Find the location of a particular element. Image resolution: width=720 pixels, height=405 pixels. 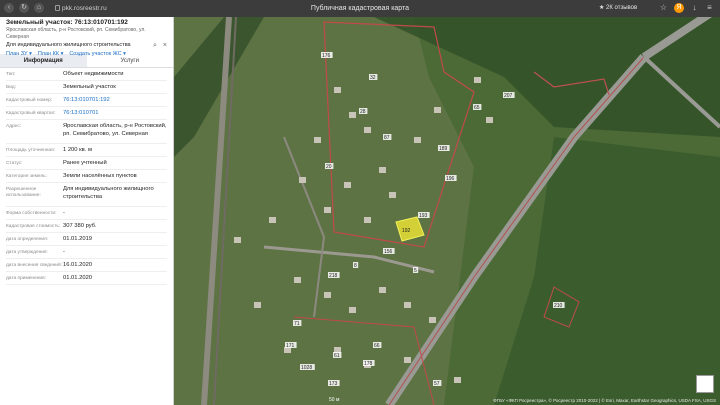

yandex-icon: Я is located at coordinates (679, 8).